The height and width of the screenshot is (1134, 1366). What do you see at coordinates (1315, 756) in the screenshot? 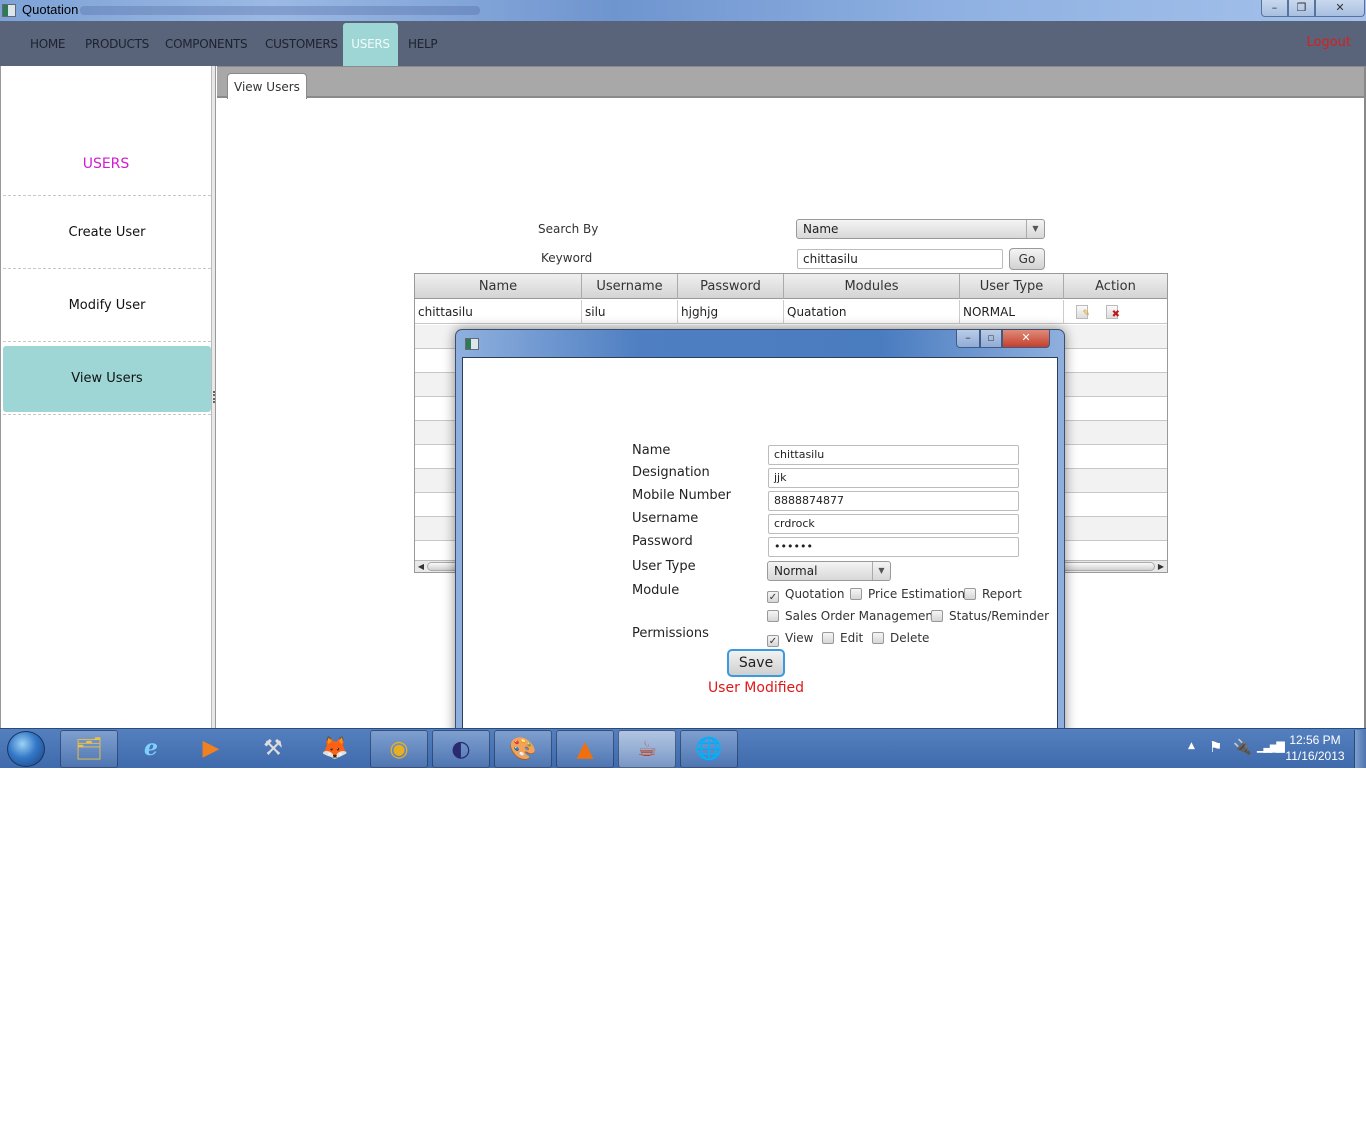
I see `clock-date: 11/16/2013` at bounding box center [1315, 756].